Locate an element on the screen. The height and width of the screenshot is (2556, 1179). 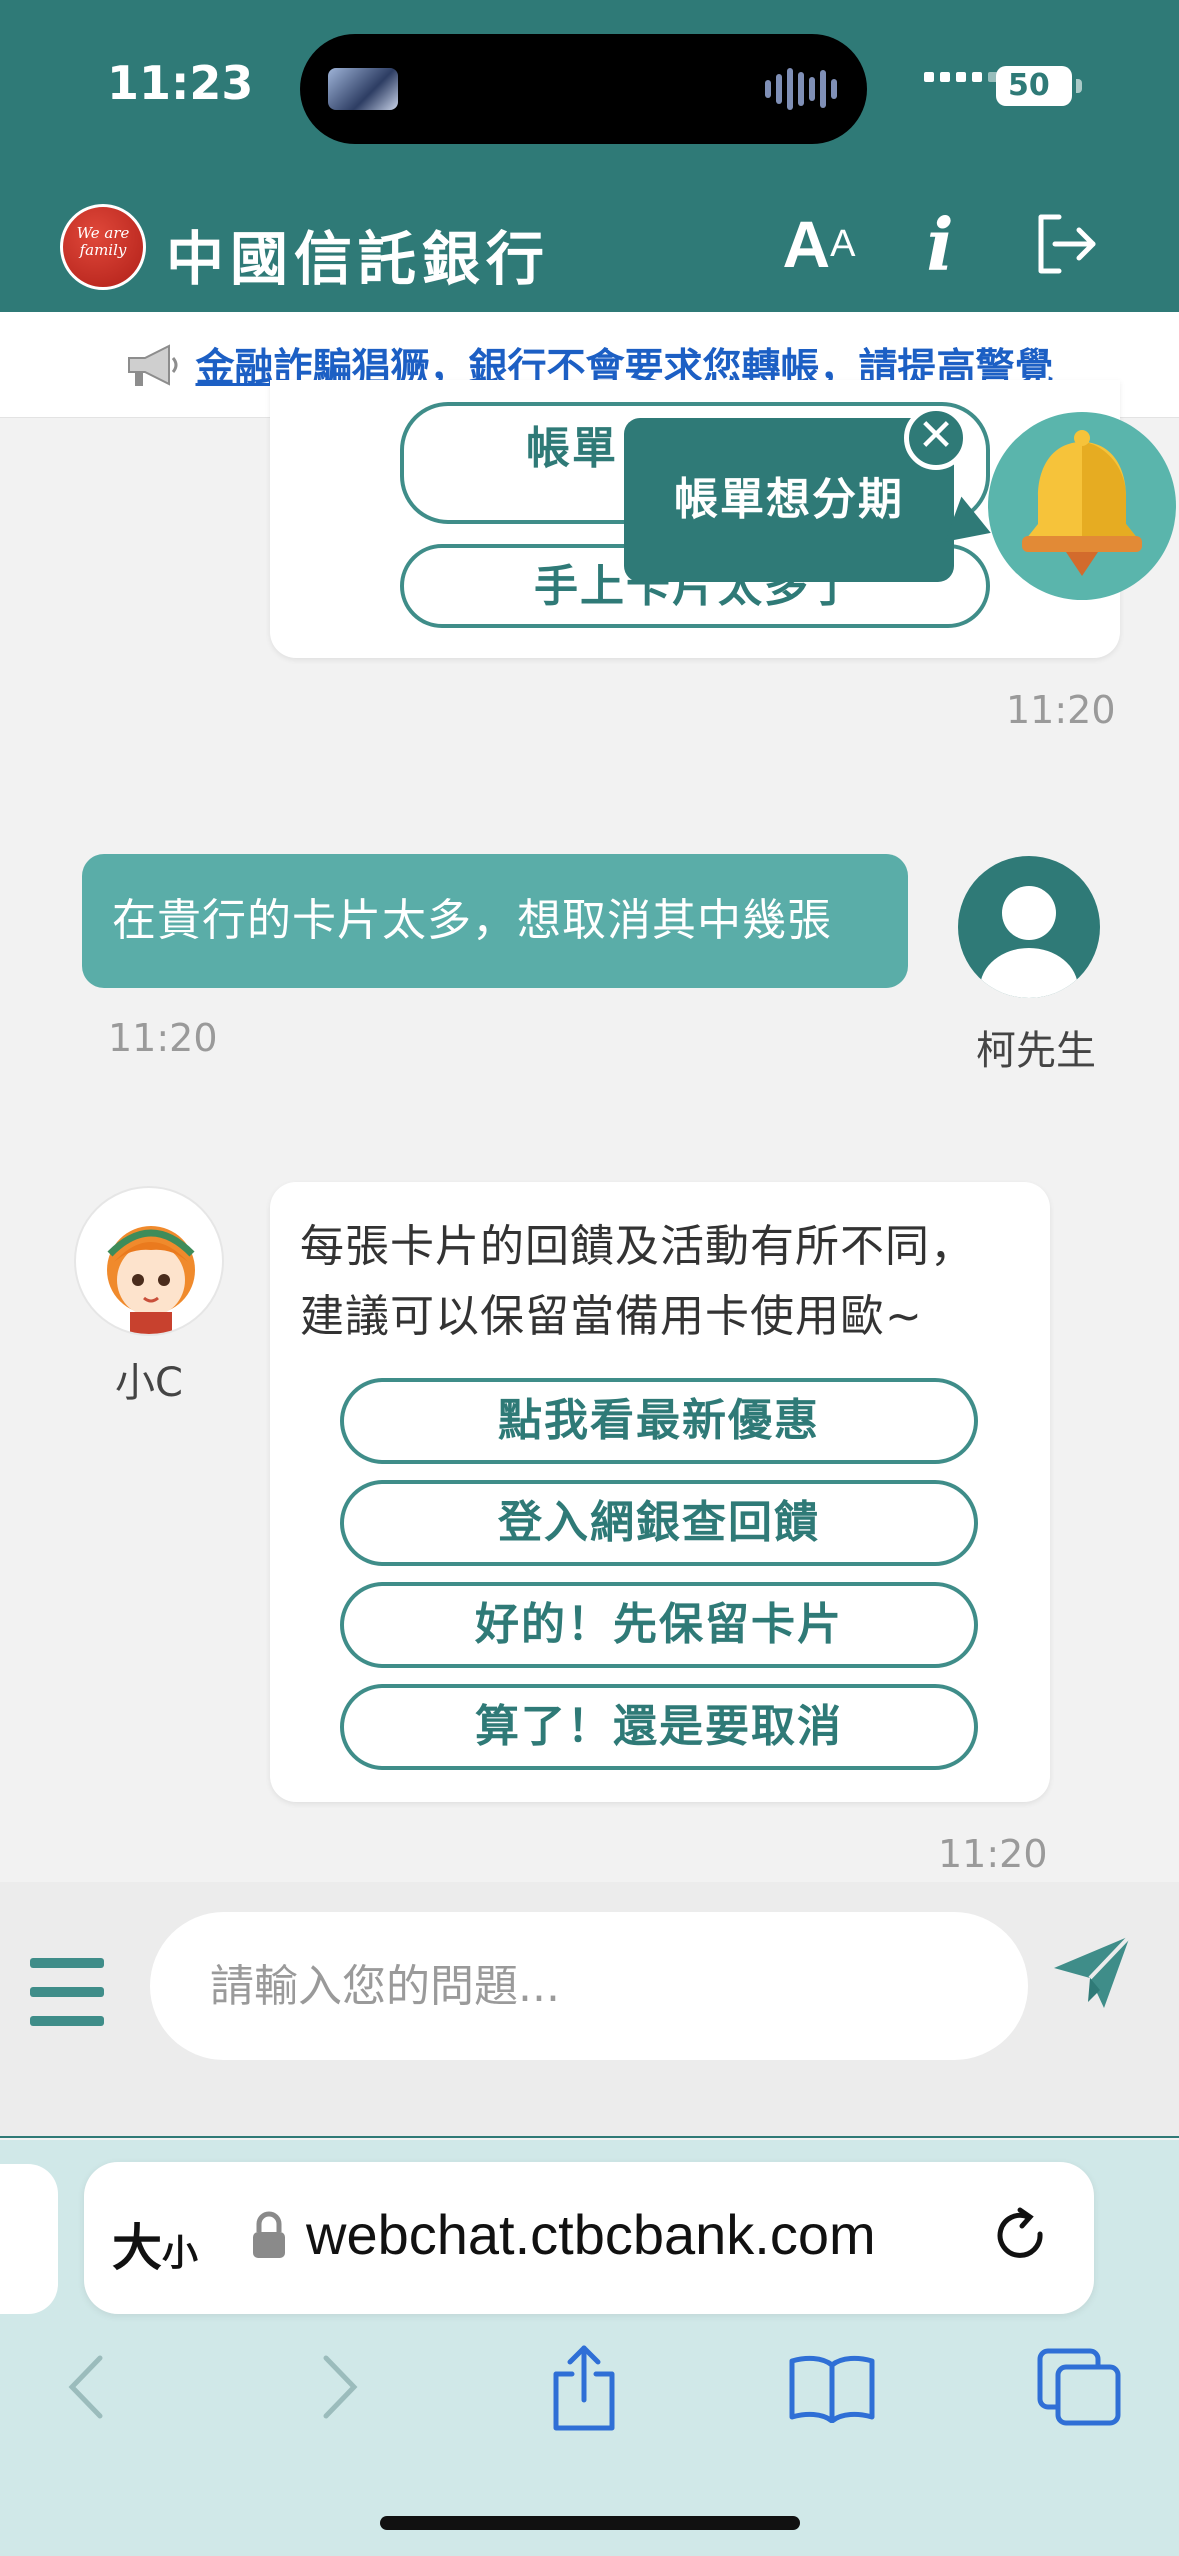
user-message-bubble: 在貴行的卡片太多，想取消其中幾張 is located at coordinates (495, 921).